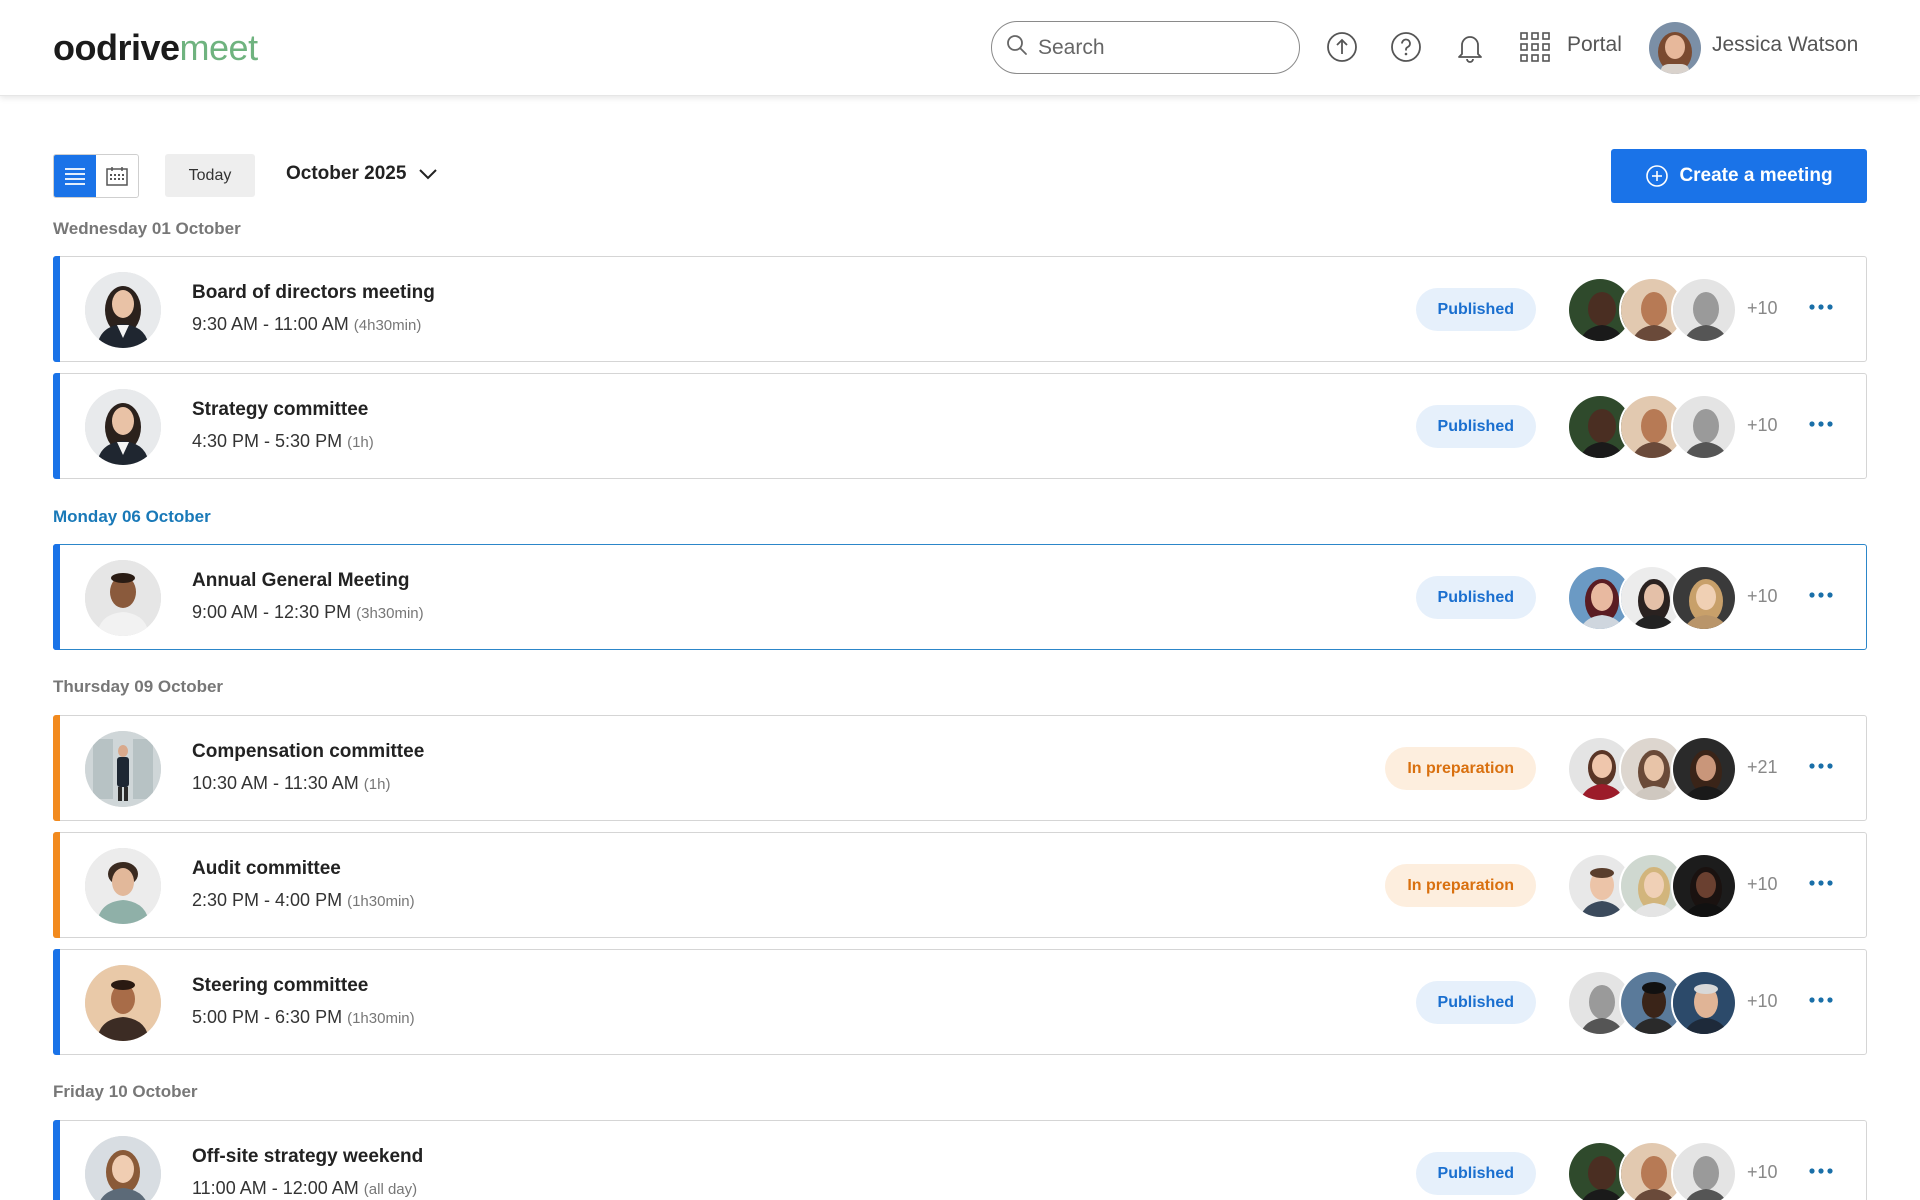 The image size is (1920, 1200). What do you see at coordinates (275, 1188) in the screenshot?
I see `time-range: 11:00 AM - 12:00 AM` at bounding box center [275, 1188].